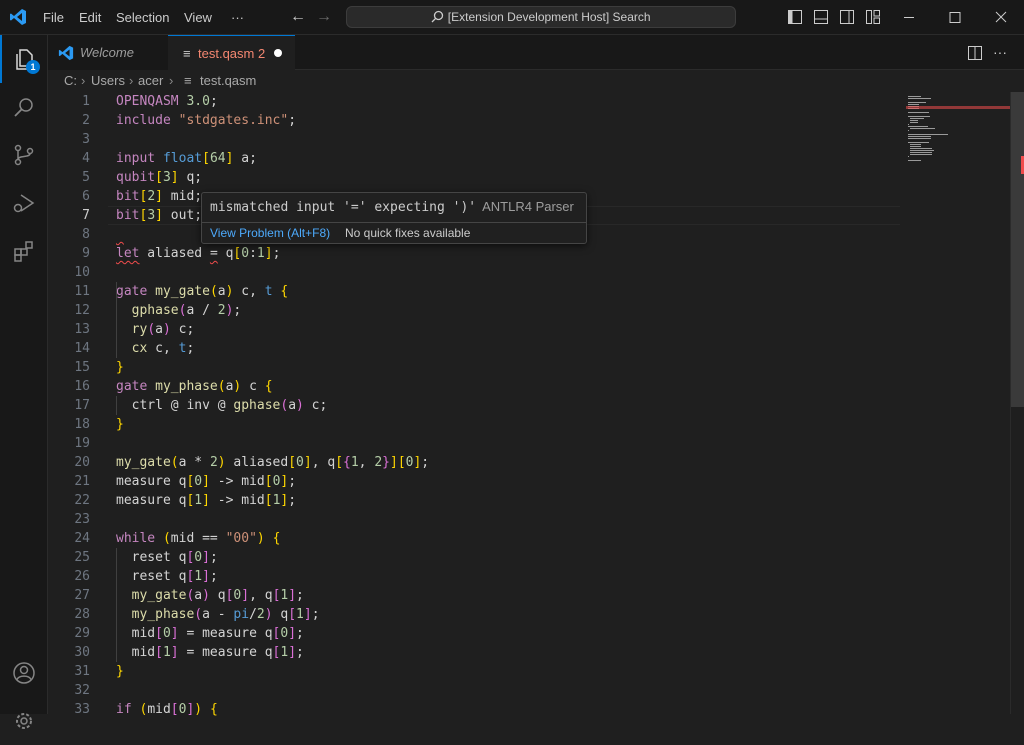 This screenshot has height=745, width=1024. I want to click on toggle-secondary-sidebar-icon, so click(847, 17).